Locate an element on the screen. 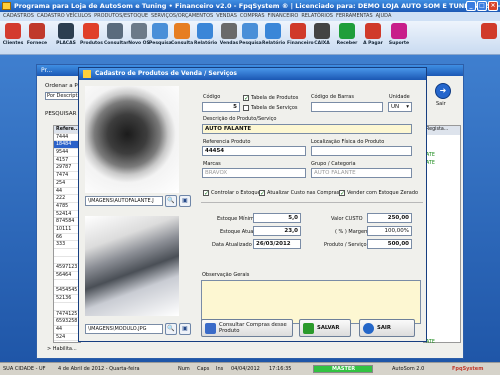  services-table-radio: Tabela de Serviços is located at coordinates (270, 108).